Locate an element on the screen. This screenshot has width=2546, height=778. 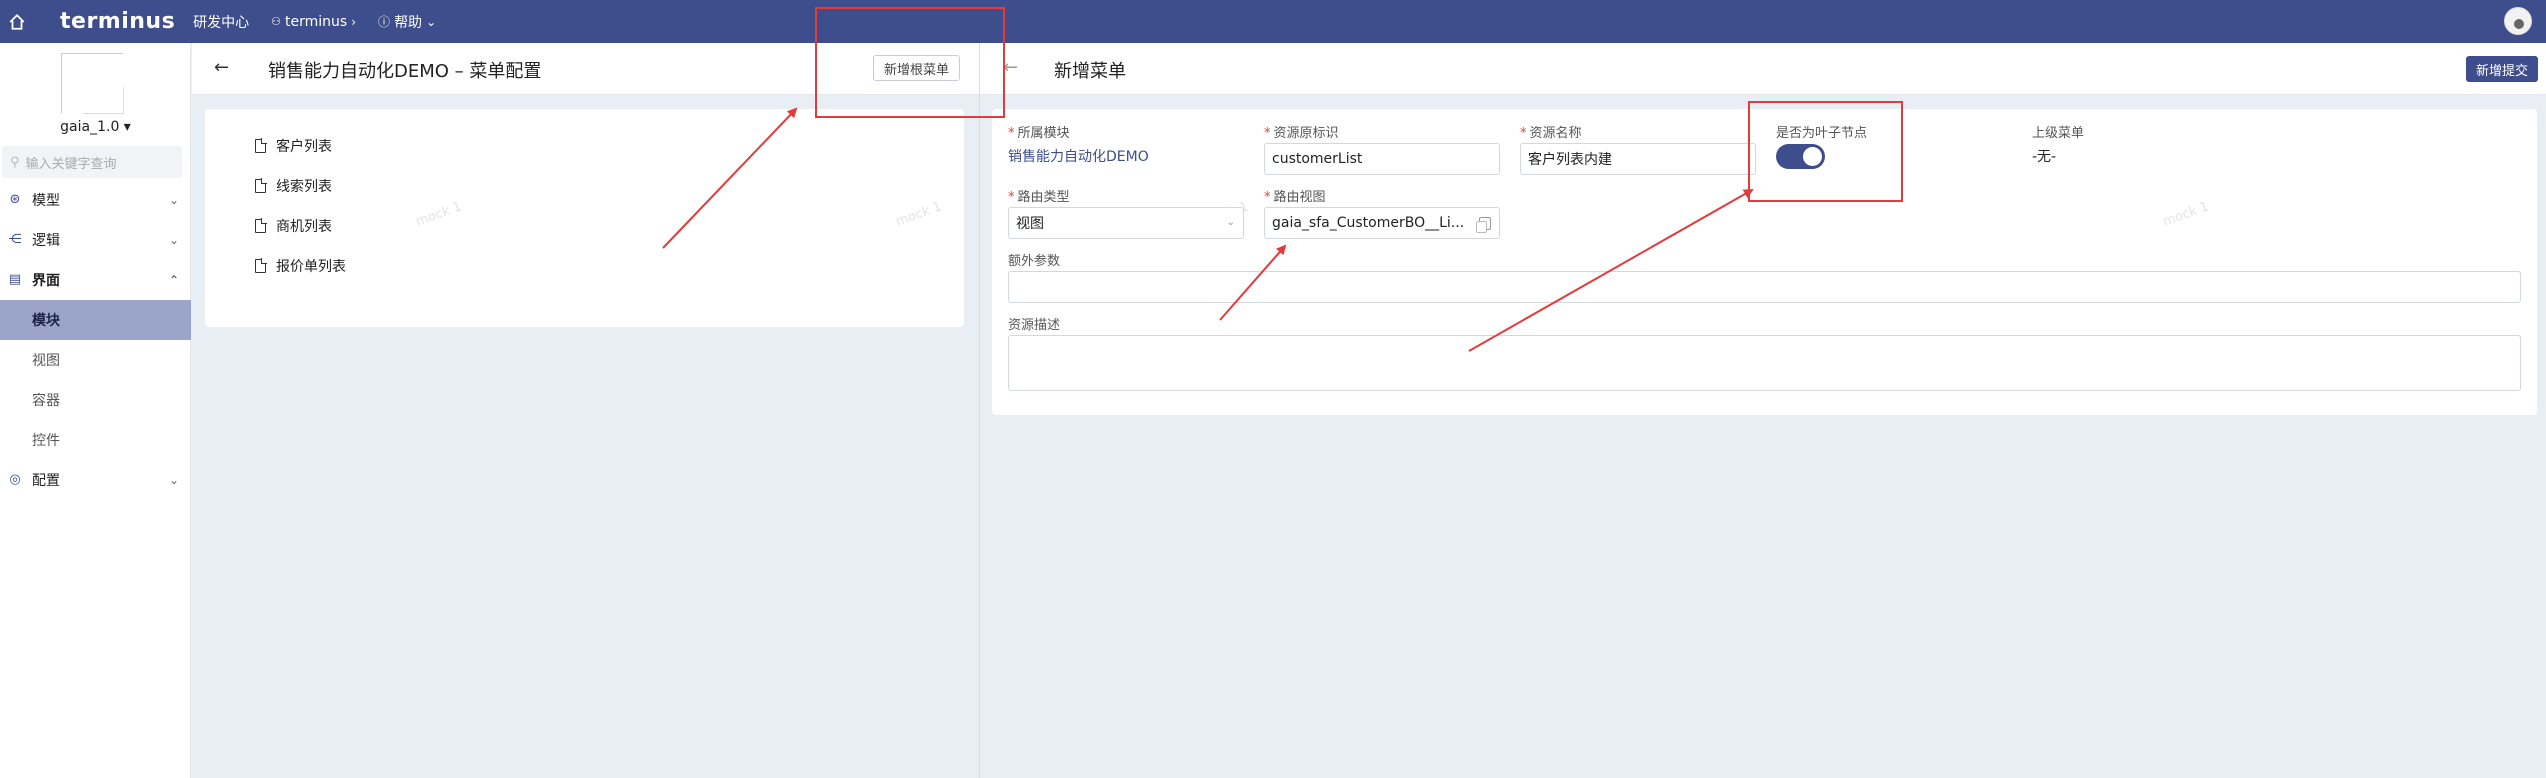
new-menu-header: ← 新增菜单 新增提交 is located at coordinates (1763, 69).